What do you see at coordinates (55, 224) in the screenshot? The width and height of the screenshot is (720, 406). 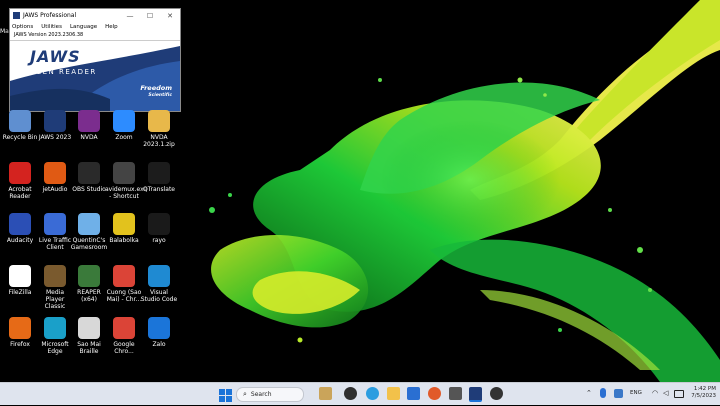 I see `live-traffic-icon` at bounding box center [55, 224].